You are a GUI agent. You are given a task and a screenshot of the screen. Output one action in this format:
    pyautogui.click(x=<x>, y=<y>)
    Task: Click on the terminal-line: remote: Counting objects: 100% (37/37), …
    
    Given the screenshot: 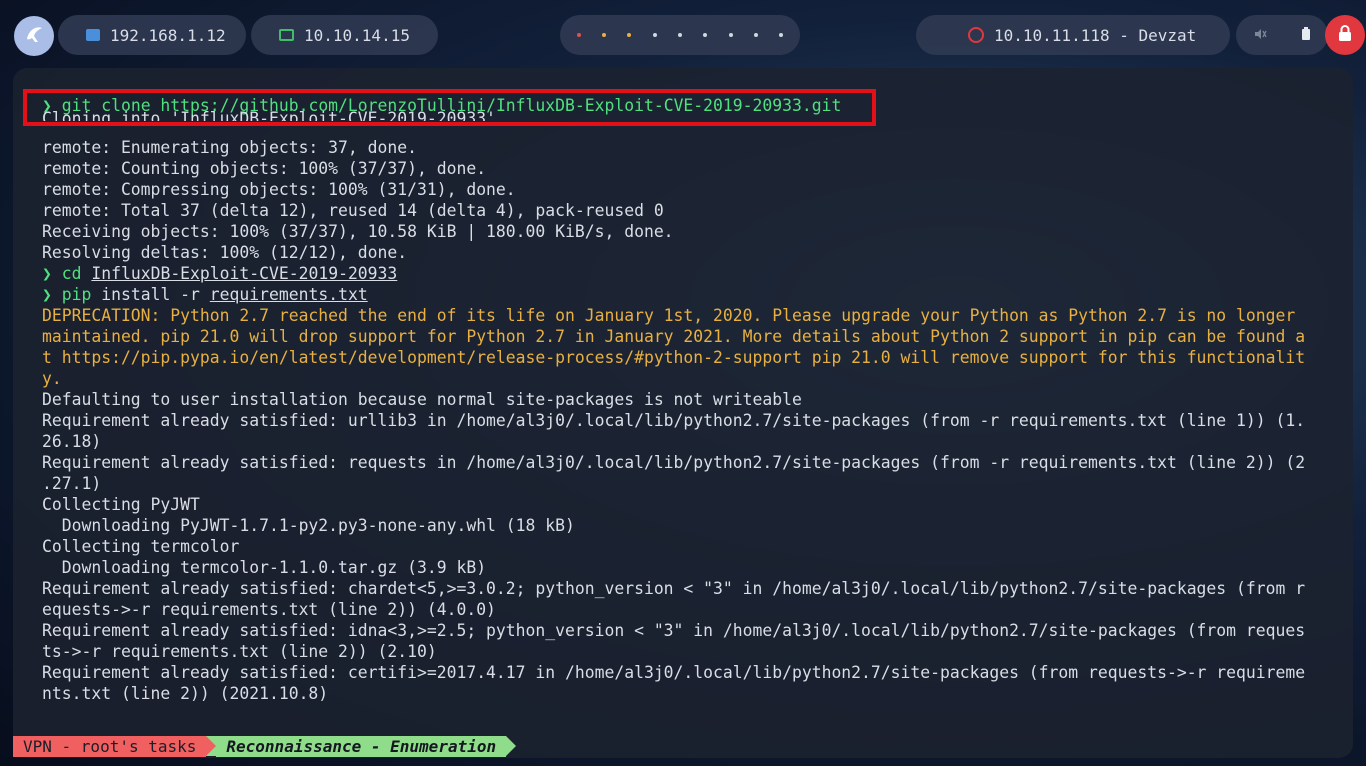 What is the action you would take?
    pyautogui.click(x=264, y=168)
    